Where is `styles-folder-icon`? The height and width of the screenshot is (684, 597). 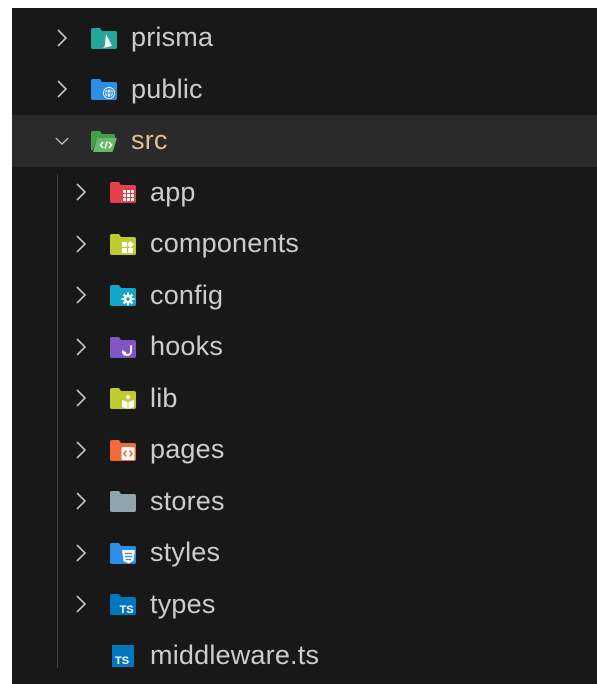
styles-folder-icon is located at coordinates (123, 553).